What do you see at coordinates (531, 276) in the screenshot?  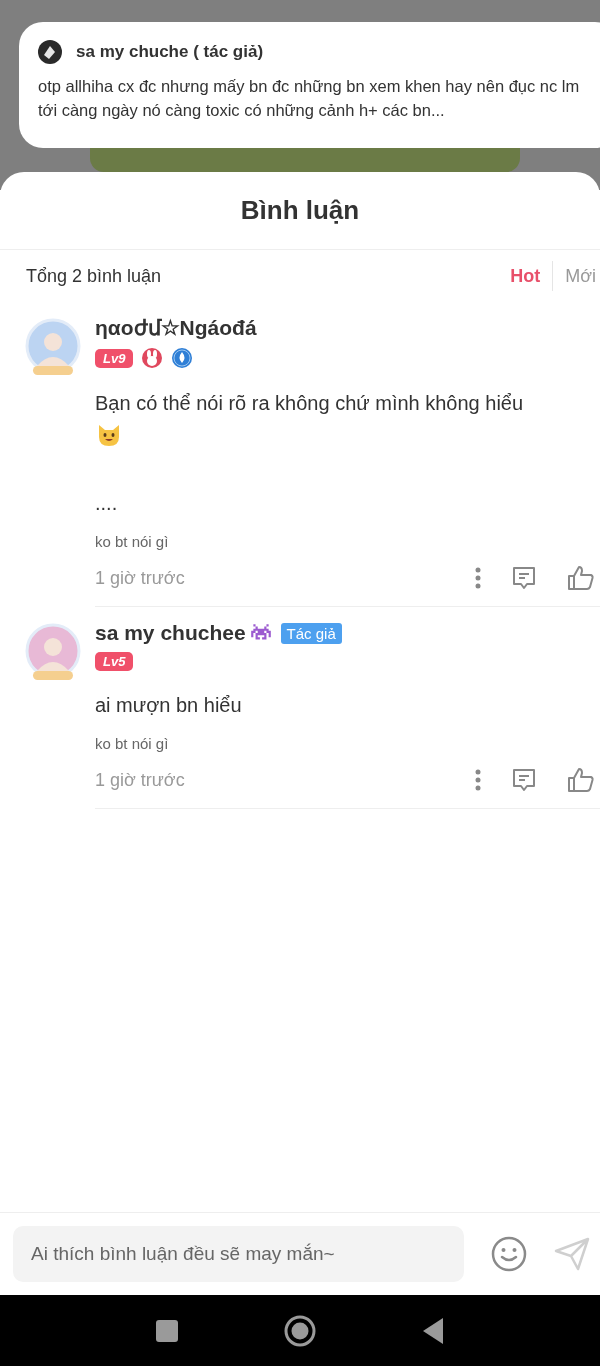 I see `sort-tab: Hot` at bounding box center [531, 276].